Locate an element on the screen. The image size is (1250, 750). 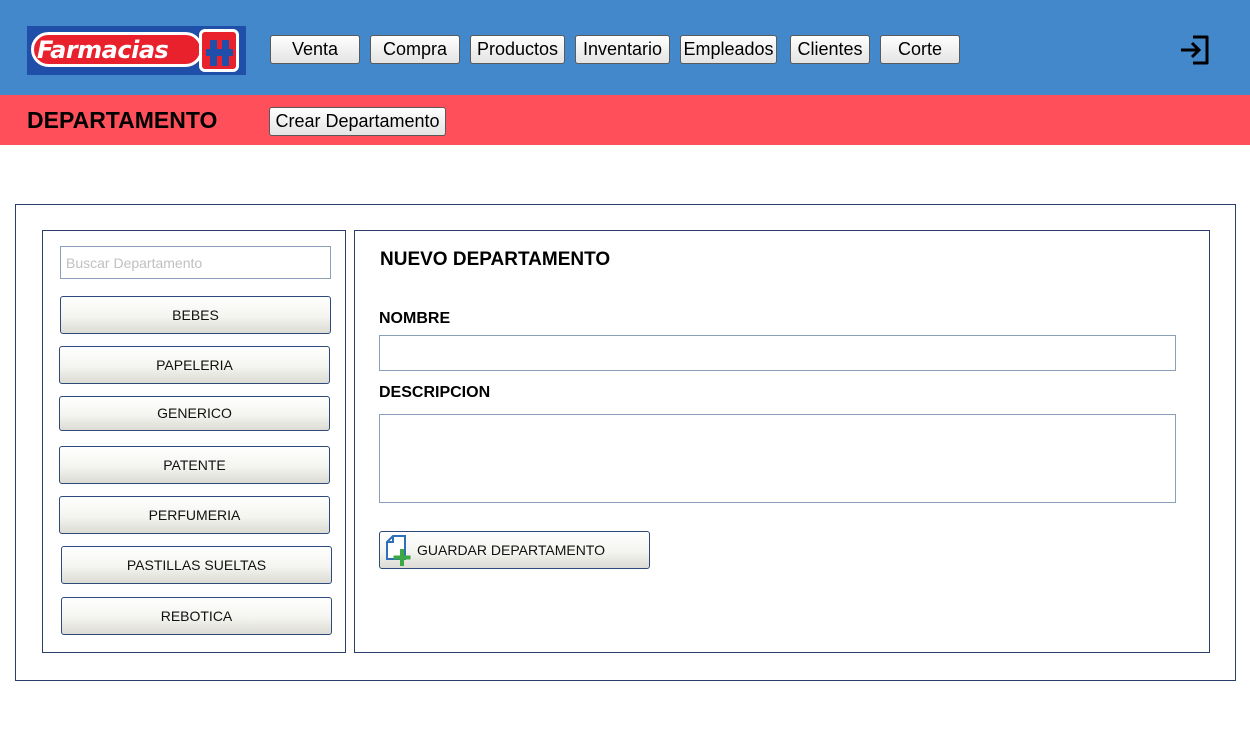
department-item-perfumeria: PERFUMERIA is located at coordinates (194, 515).